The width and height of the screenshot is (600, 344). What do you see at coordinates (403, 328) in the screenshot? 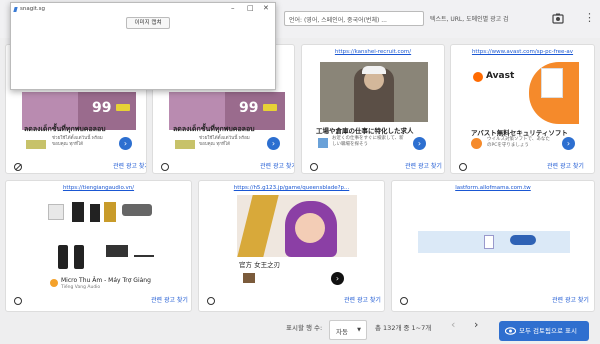
I see `page-range: 총 132개 중 1~7개` at bounding box center [403, 328].